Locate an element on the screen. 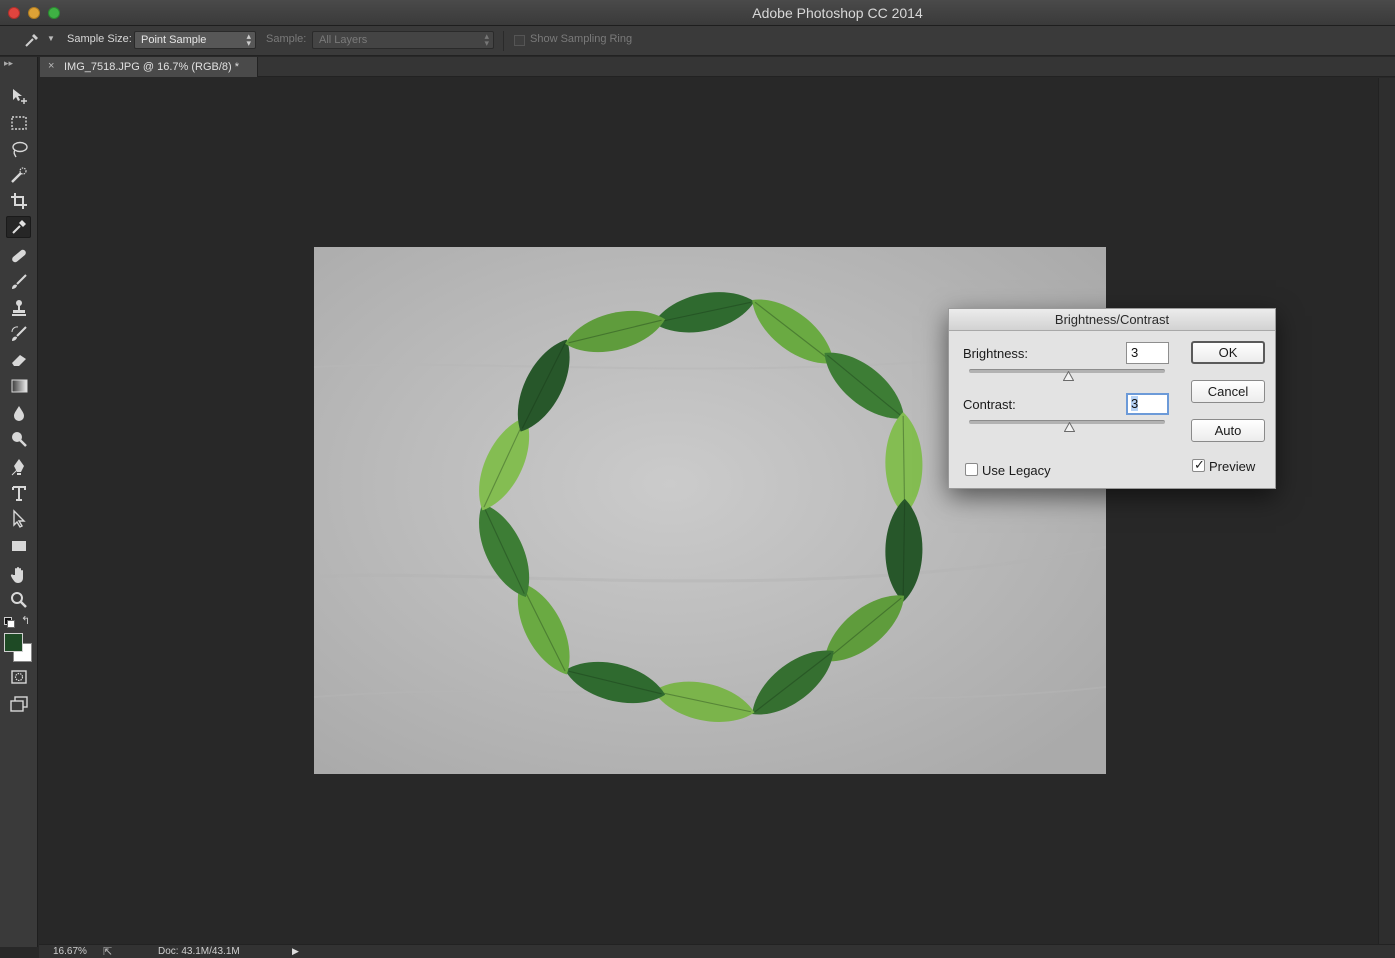 This screenshot has height=958, width=1395. history-brush-tool is located at coordinates (18, 334).